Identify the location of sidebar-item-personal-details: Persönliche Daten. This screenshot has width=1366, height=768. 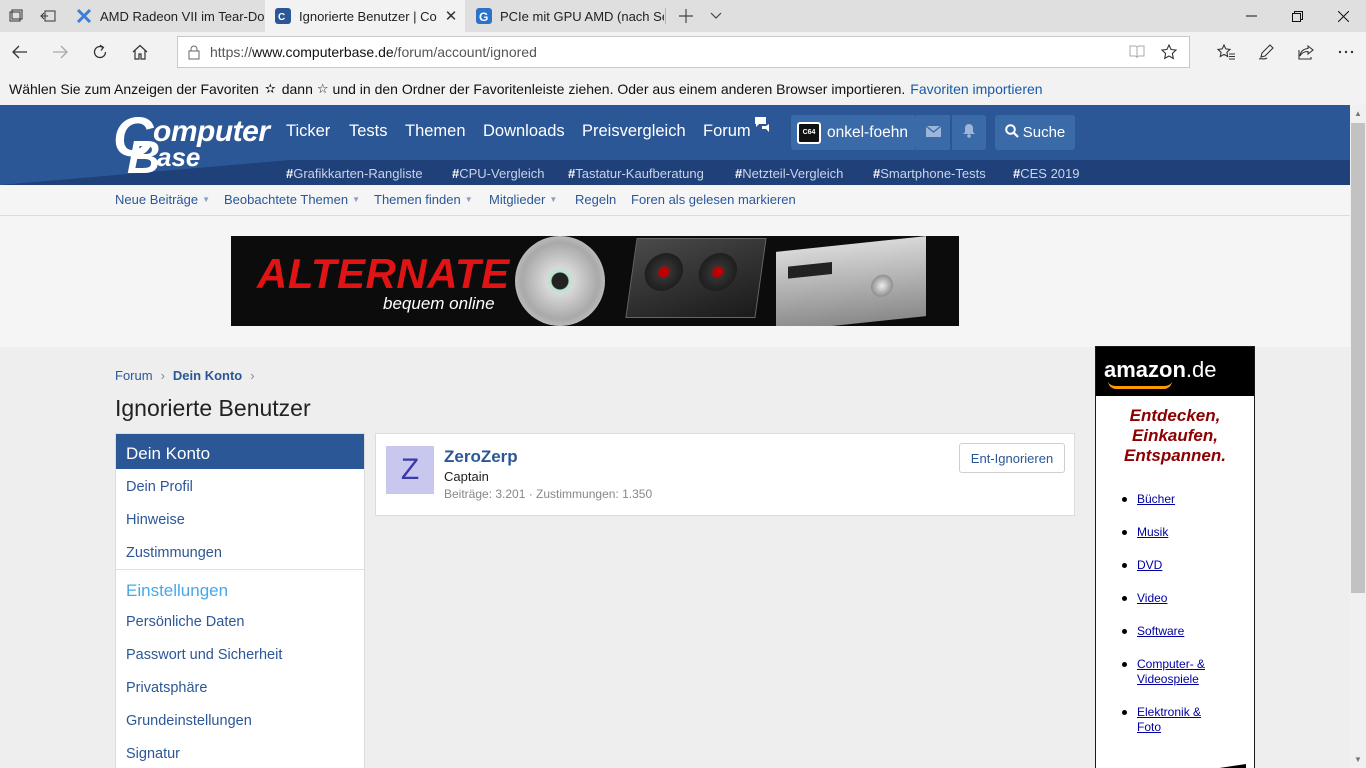
(240, 620).